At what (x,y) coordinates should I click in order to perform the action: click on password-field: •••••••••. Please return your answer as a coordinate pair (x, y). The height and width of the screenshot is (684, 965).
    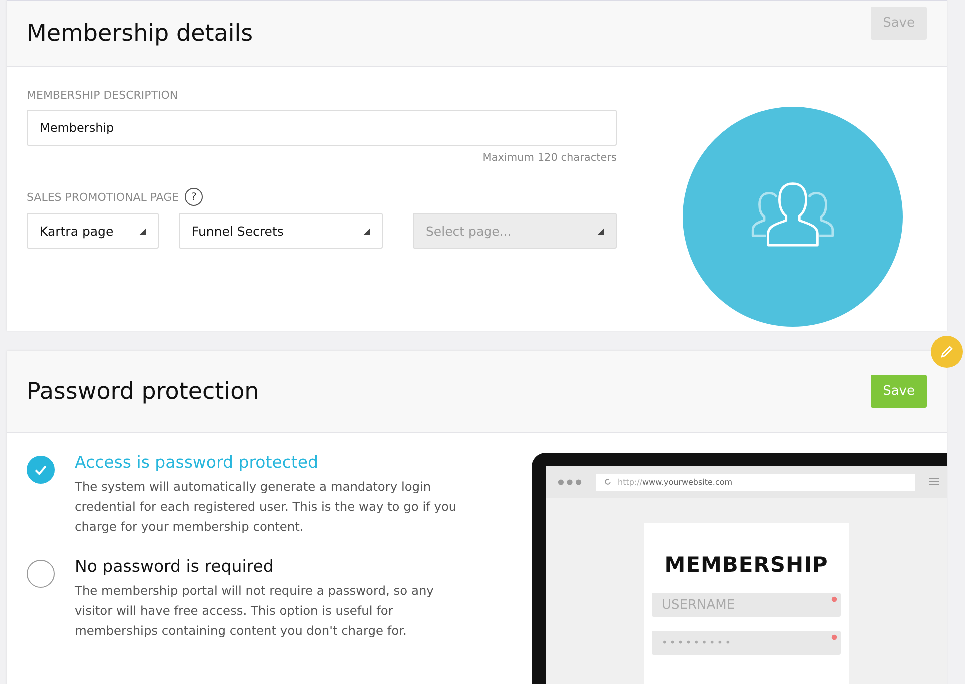
    Looking at the image, I should click on (746, 643).